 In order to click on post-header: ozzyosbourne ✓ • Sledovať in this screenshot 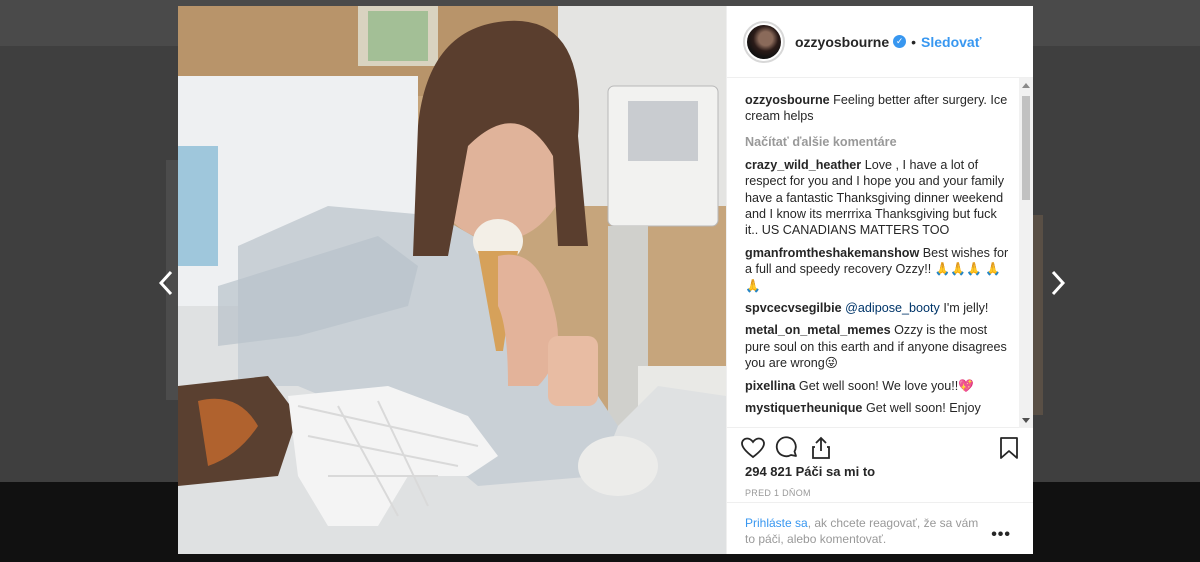, I will do `click(880, 42)`.